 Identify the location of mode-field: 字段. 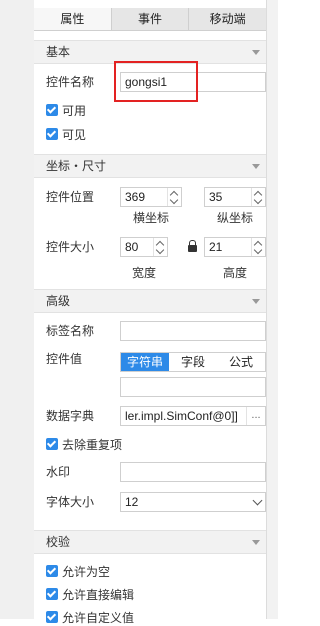
(193, 362).